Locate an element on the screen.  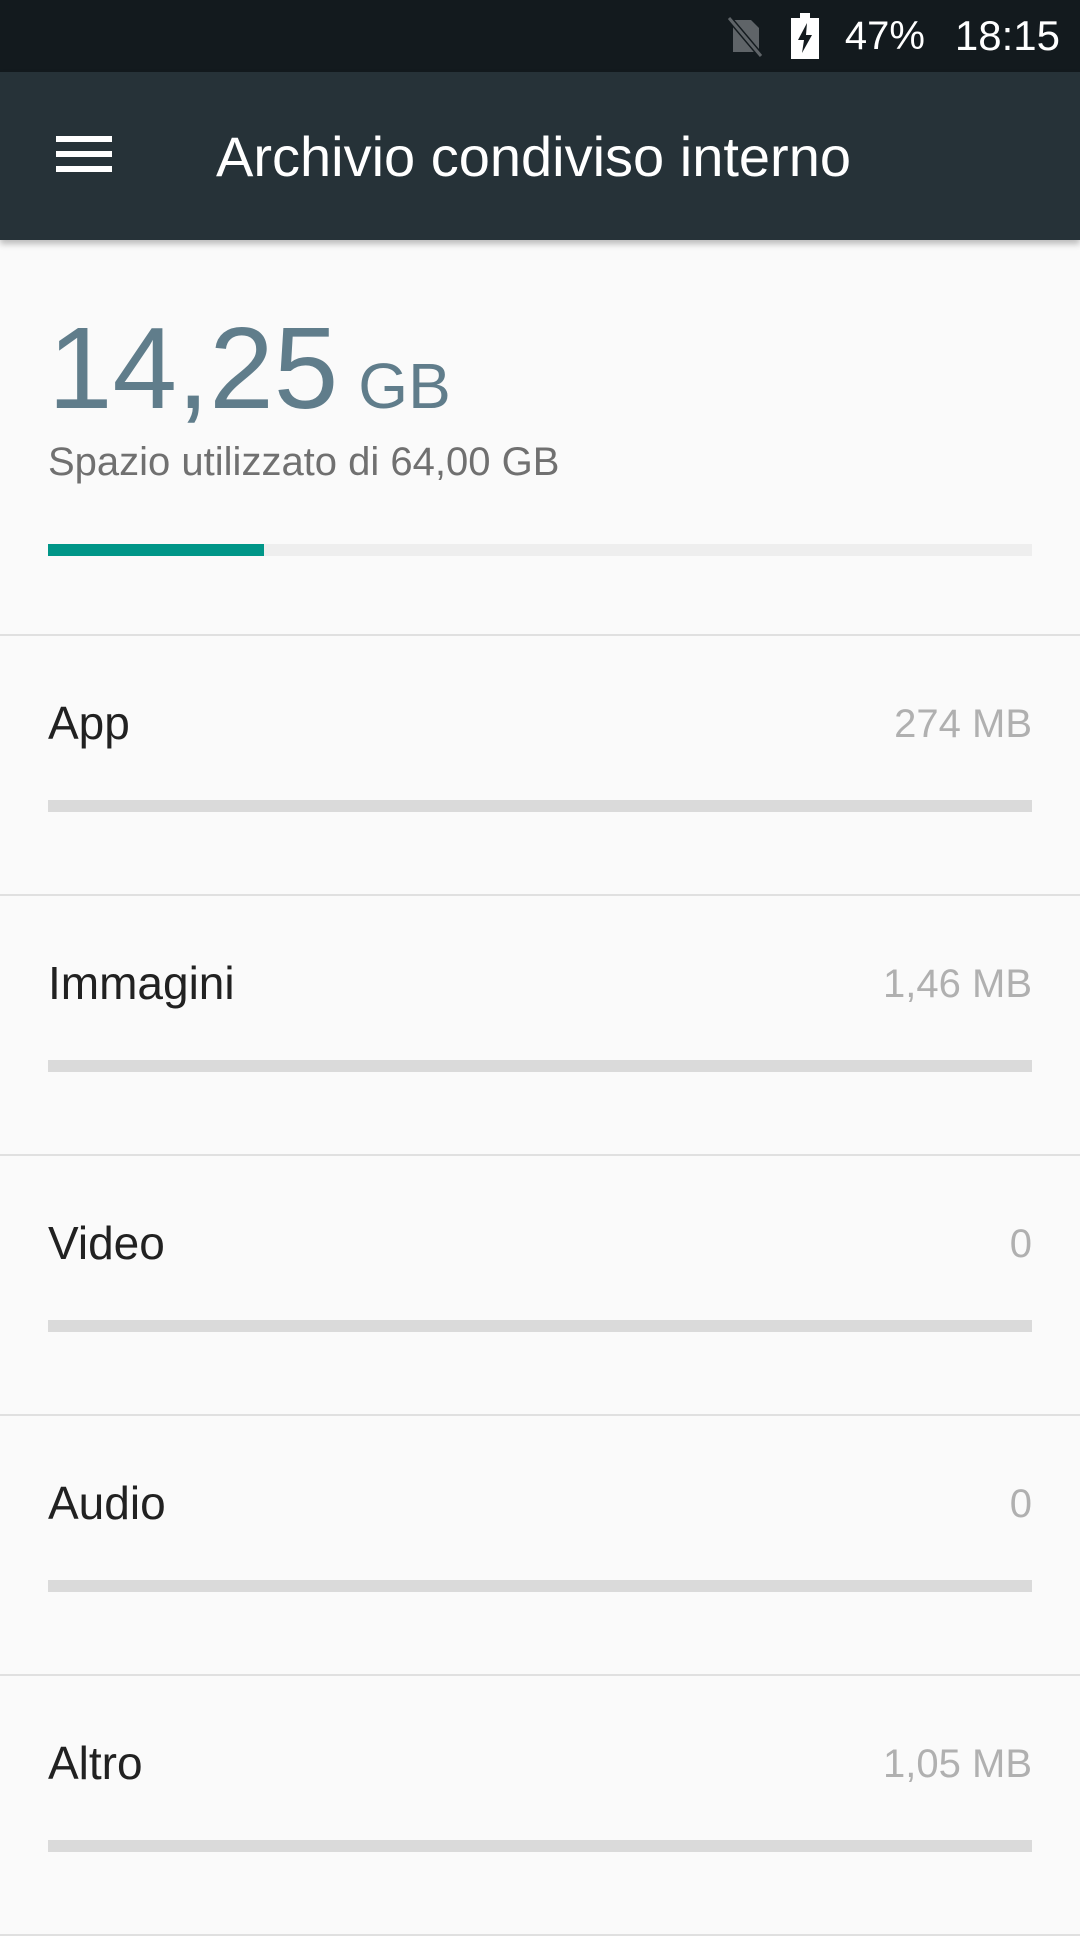
storage-progress-bar is located at coordinates (540, 550).